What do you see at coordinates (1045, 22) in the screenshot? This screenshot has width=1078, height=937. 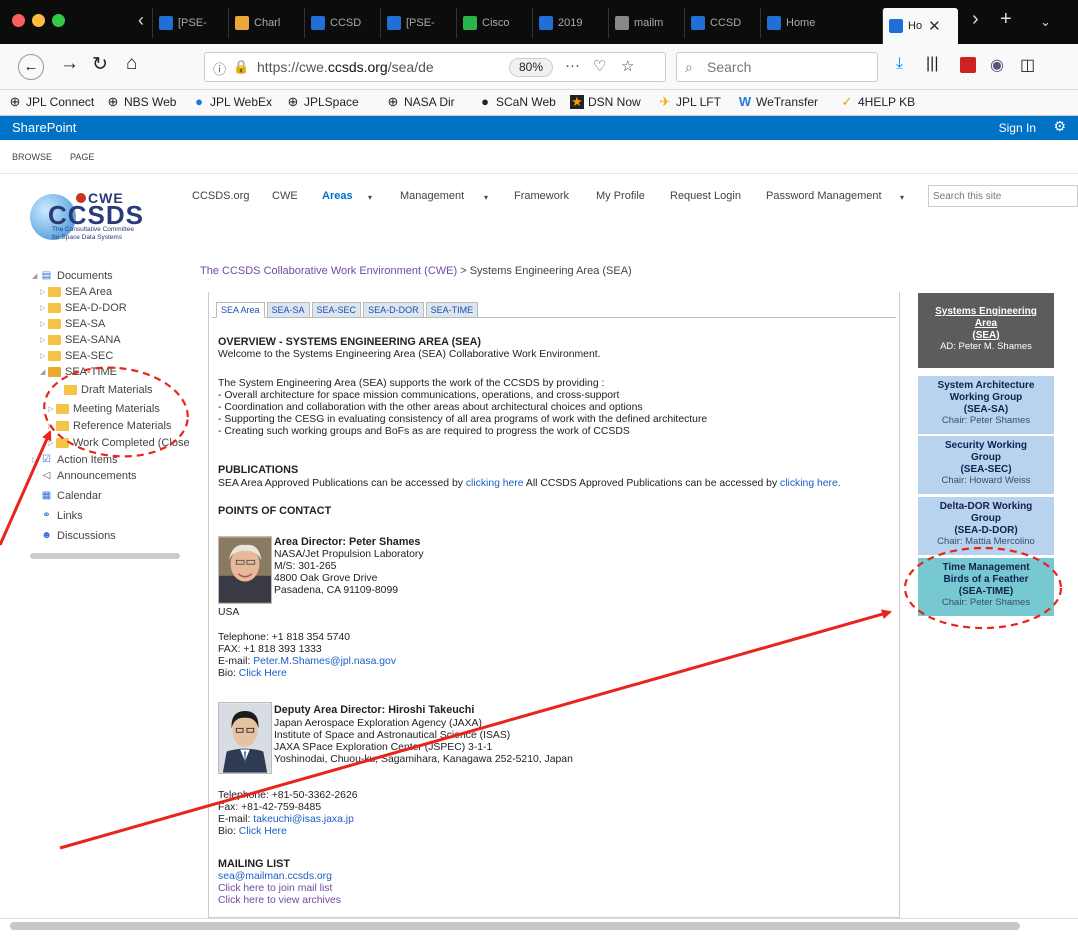 I see `tab-list-chevron-icon: ⌄` at bounding box center [1045, 22].